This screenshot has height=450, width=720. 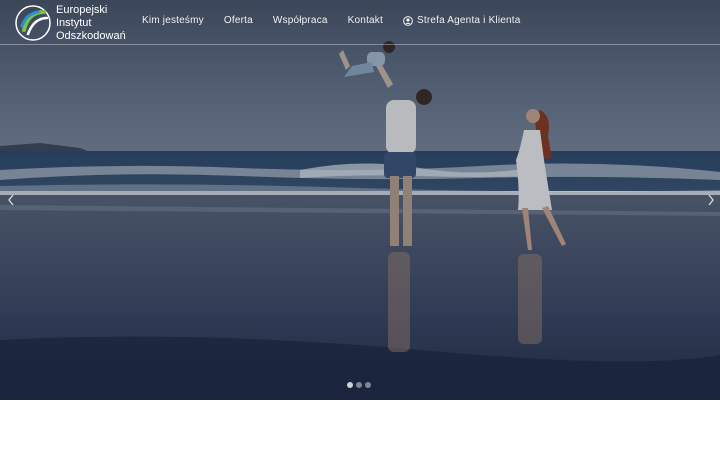 I want to click on brand-line-2: Instytut, so click(x=74, y=22).